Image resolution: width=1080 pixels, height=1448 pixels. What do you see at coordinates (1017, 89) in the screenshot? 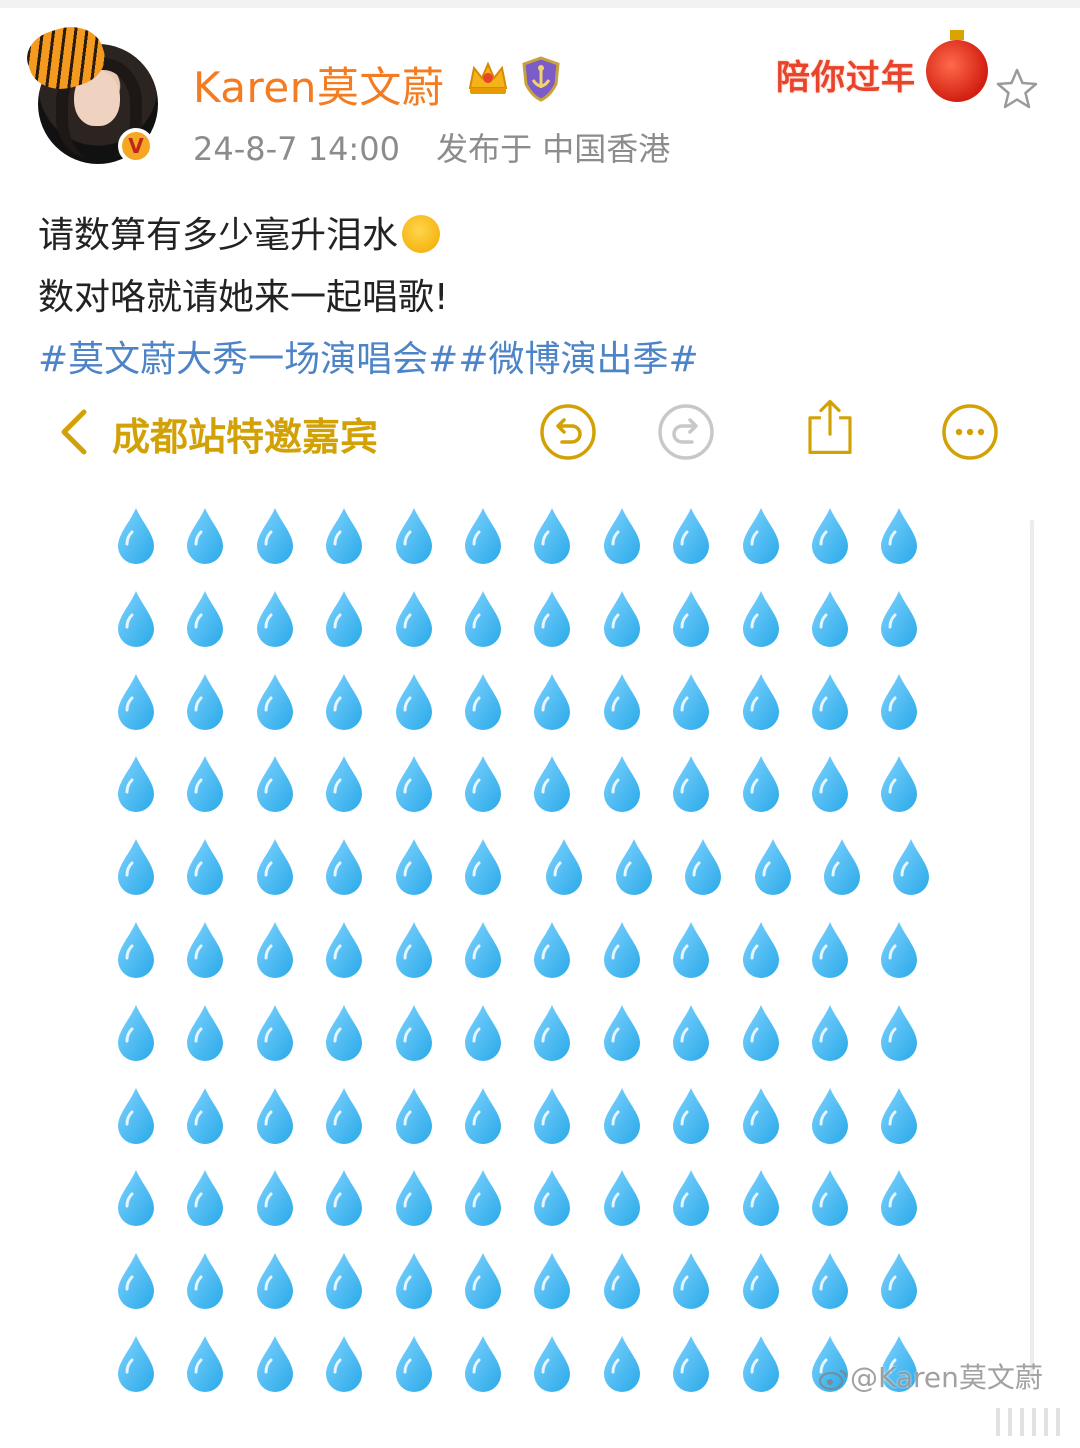
I see `favorite-star-icon` at bounding box center [1017, 89].